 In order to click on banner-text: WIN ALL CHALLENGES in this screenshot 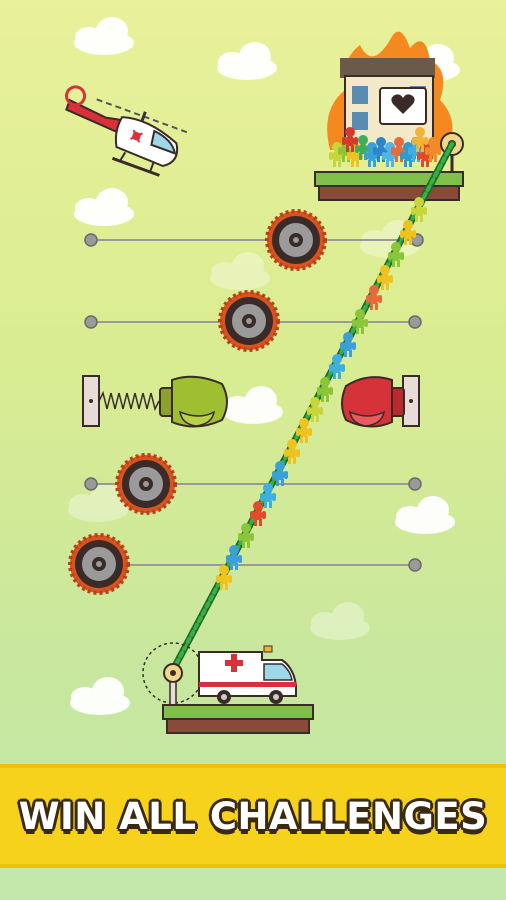, I will do `click(253, 816)`.